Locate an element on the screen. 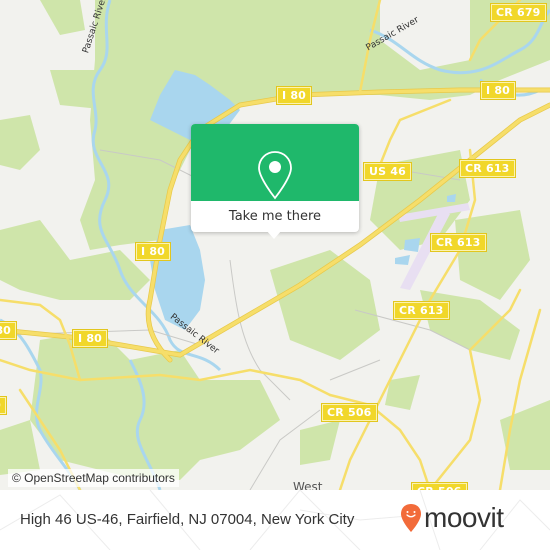 The width and height of the screenshot is (550, 550). map-pin-icon is located at coordinates (275, 175).